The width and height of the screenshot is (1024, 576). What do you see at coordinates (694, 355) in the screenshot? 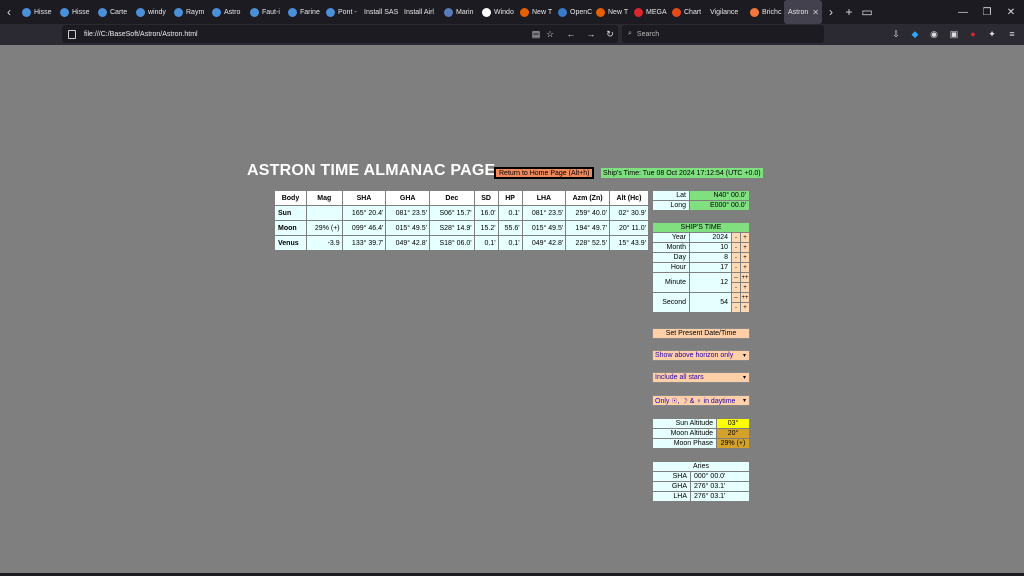
I see `horizon-select-value: Show above horizon only` at bounding box center [694, 355].